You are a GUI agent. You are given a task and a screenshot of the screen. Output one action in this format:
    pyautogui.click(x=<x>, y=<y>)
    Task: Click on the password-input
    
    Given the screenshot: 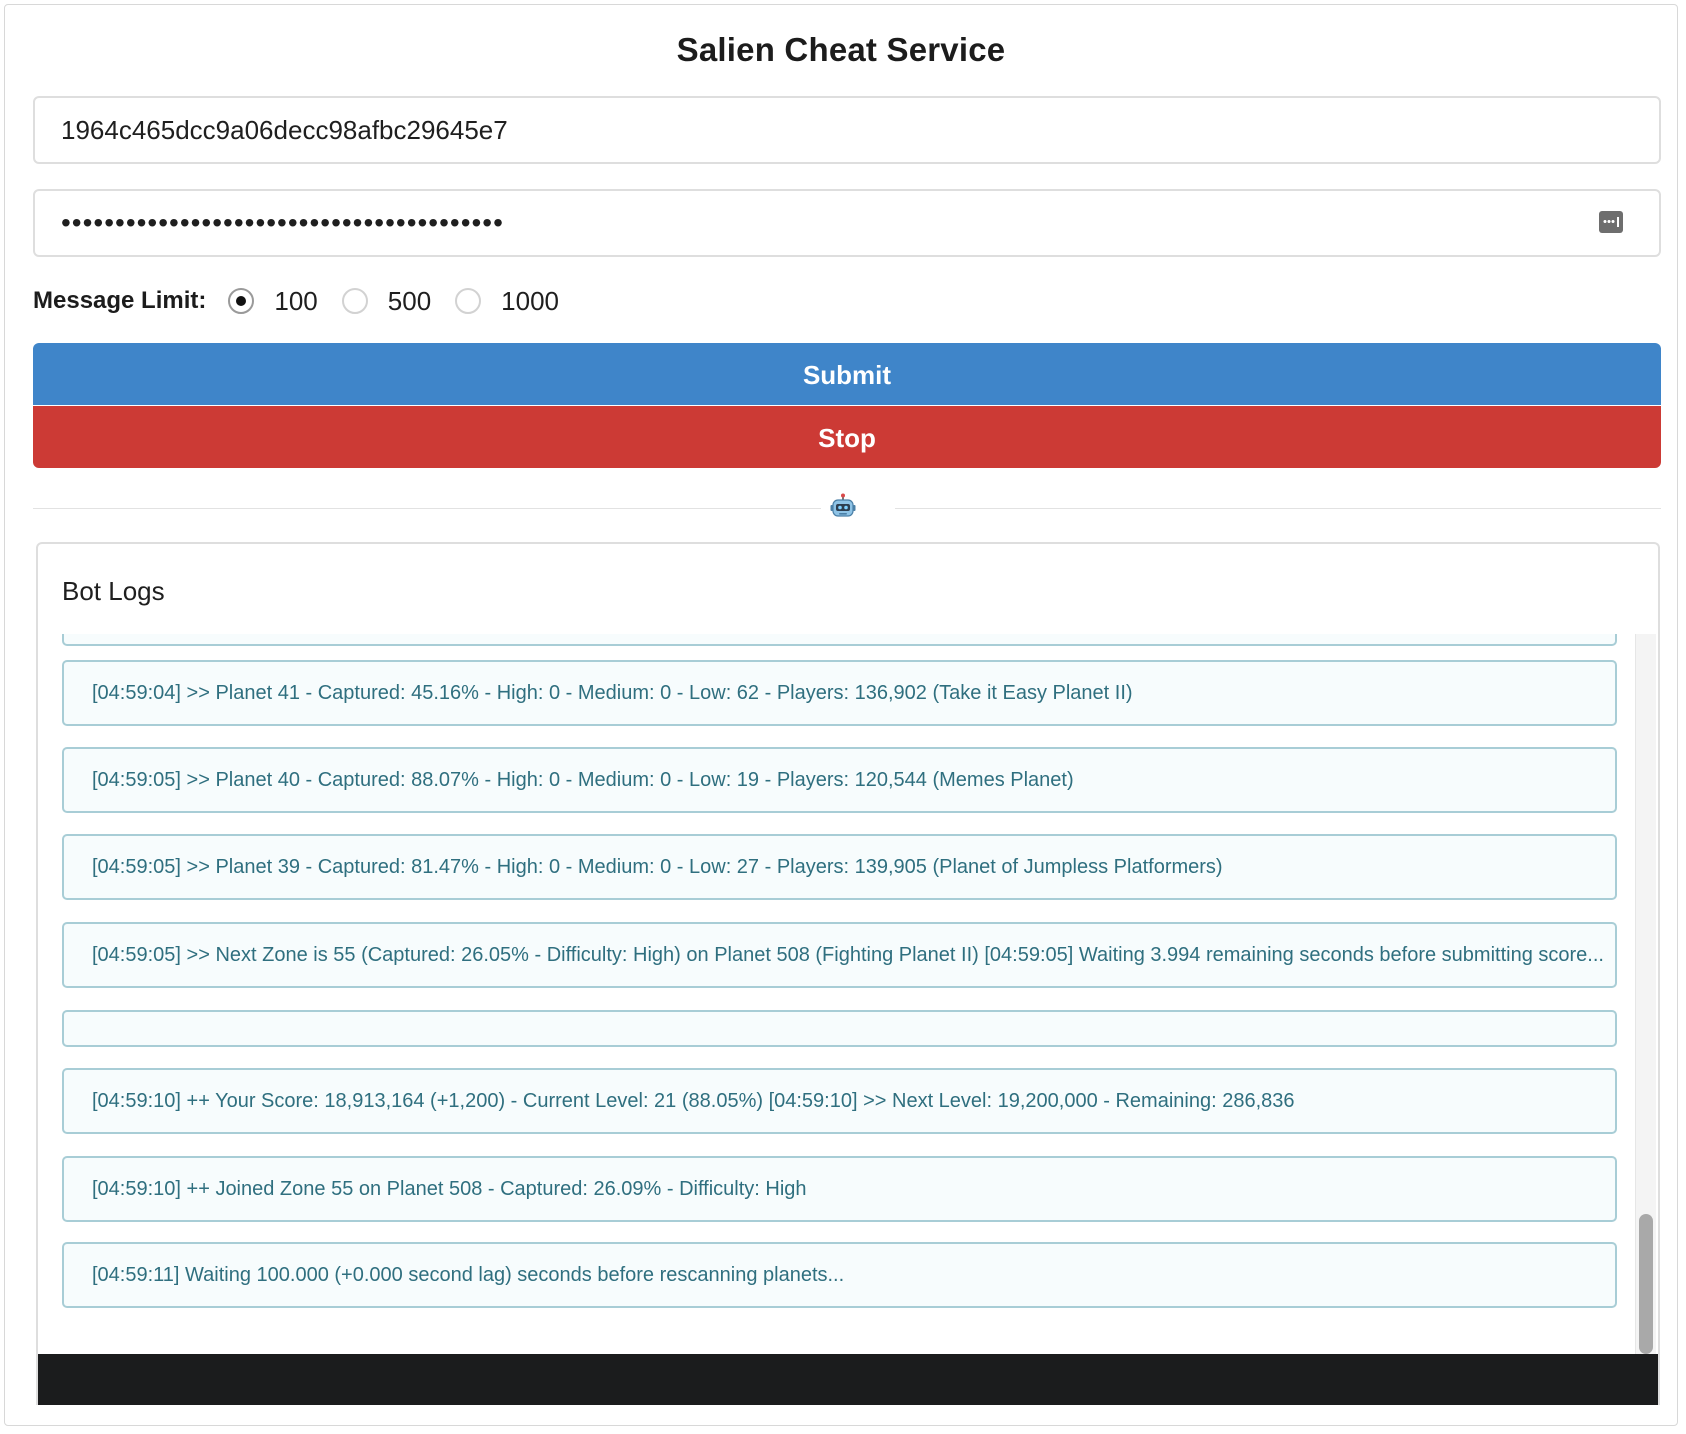 What is the action you would take?
    pyautogui.click(x=847, y=223)
    